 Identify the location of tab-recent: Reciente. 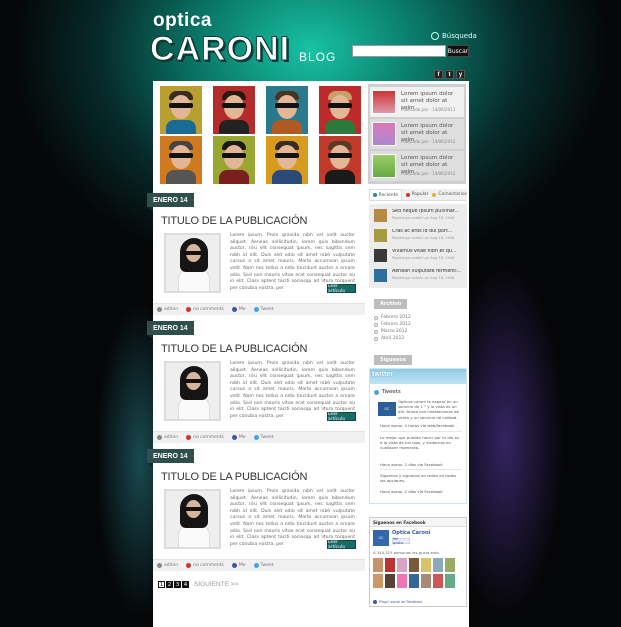
(385, 194).